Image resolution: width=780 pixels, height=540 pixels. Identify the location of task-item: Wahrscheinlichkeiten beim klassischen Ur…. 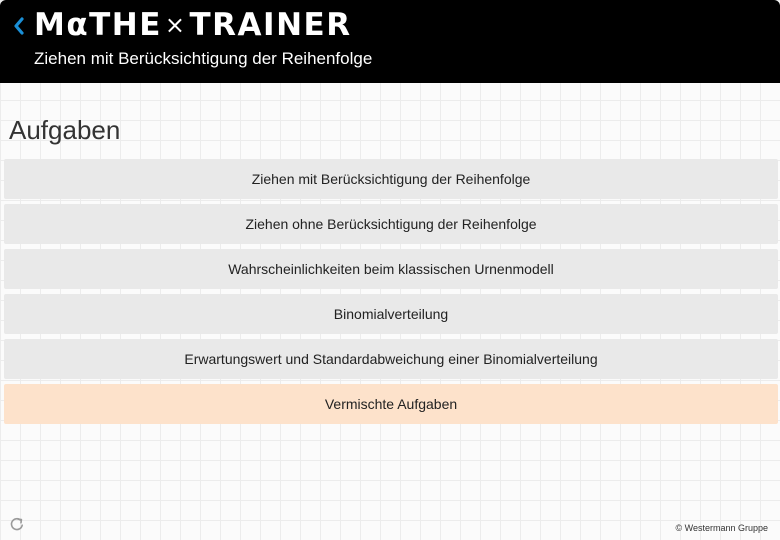
(391, 269).